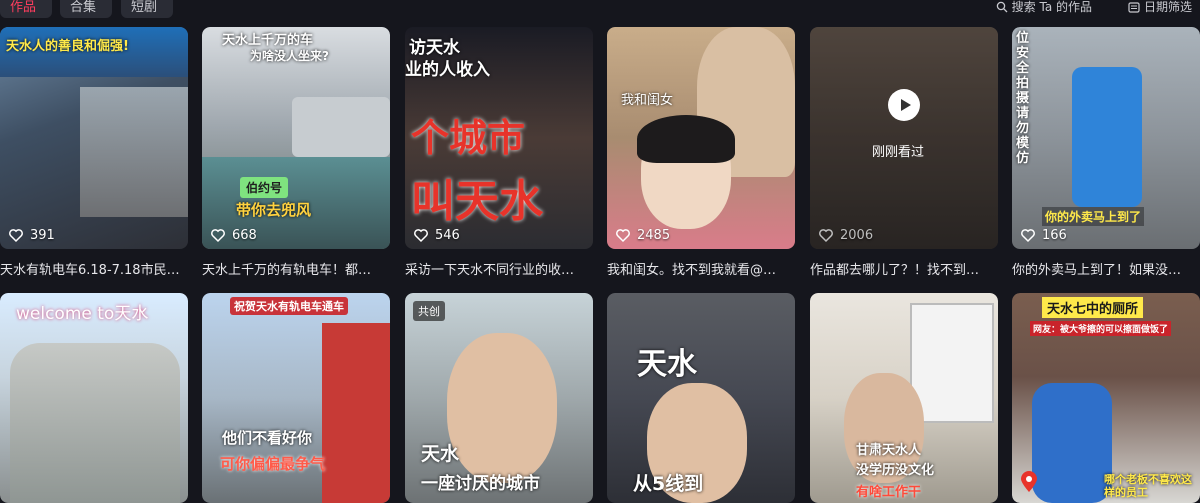 This screenshot has height=503, width=1200. What do you see at coordinates (26, 9) in the screenshot?
I see `tab-works: 作品` at bounding box center [26, 9].